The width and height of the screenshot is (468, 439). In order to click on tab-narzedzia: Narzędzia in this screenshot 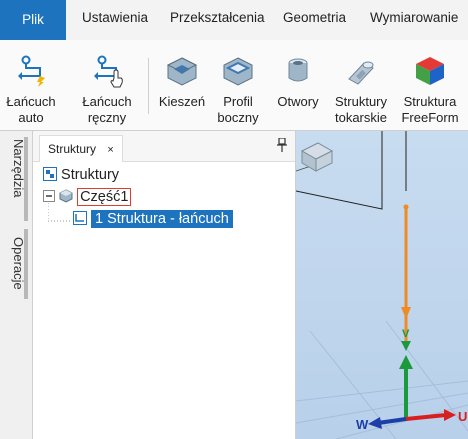, I will do `click(16, 168)`.